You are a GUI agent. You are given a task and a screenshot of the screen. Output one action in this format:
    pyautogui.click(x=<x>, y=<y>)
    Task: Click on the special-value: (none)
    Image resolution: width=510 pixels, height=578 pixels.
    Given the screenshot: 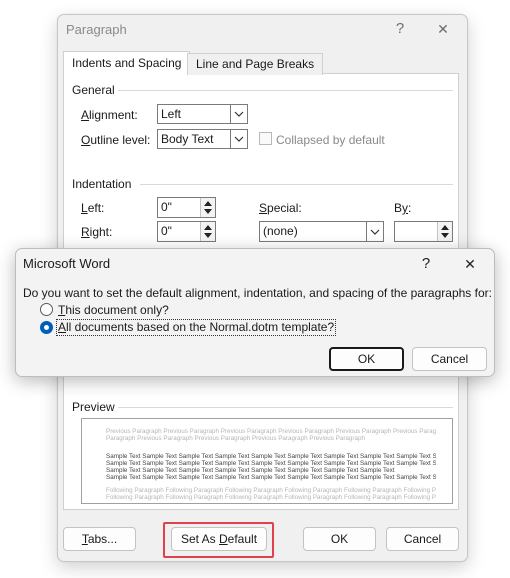 What is the action you would take?
    pyautogui.click(x=280, y=231)
    